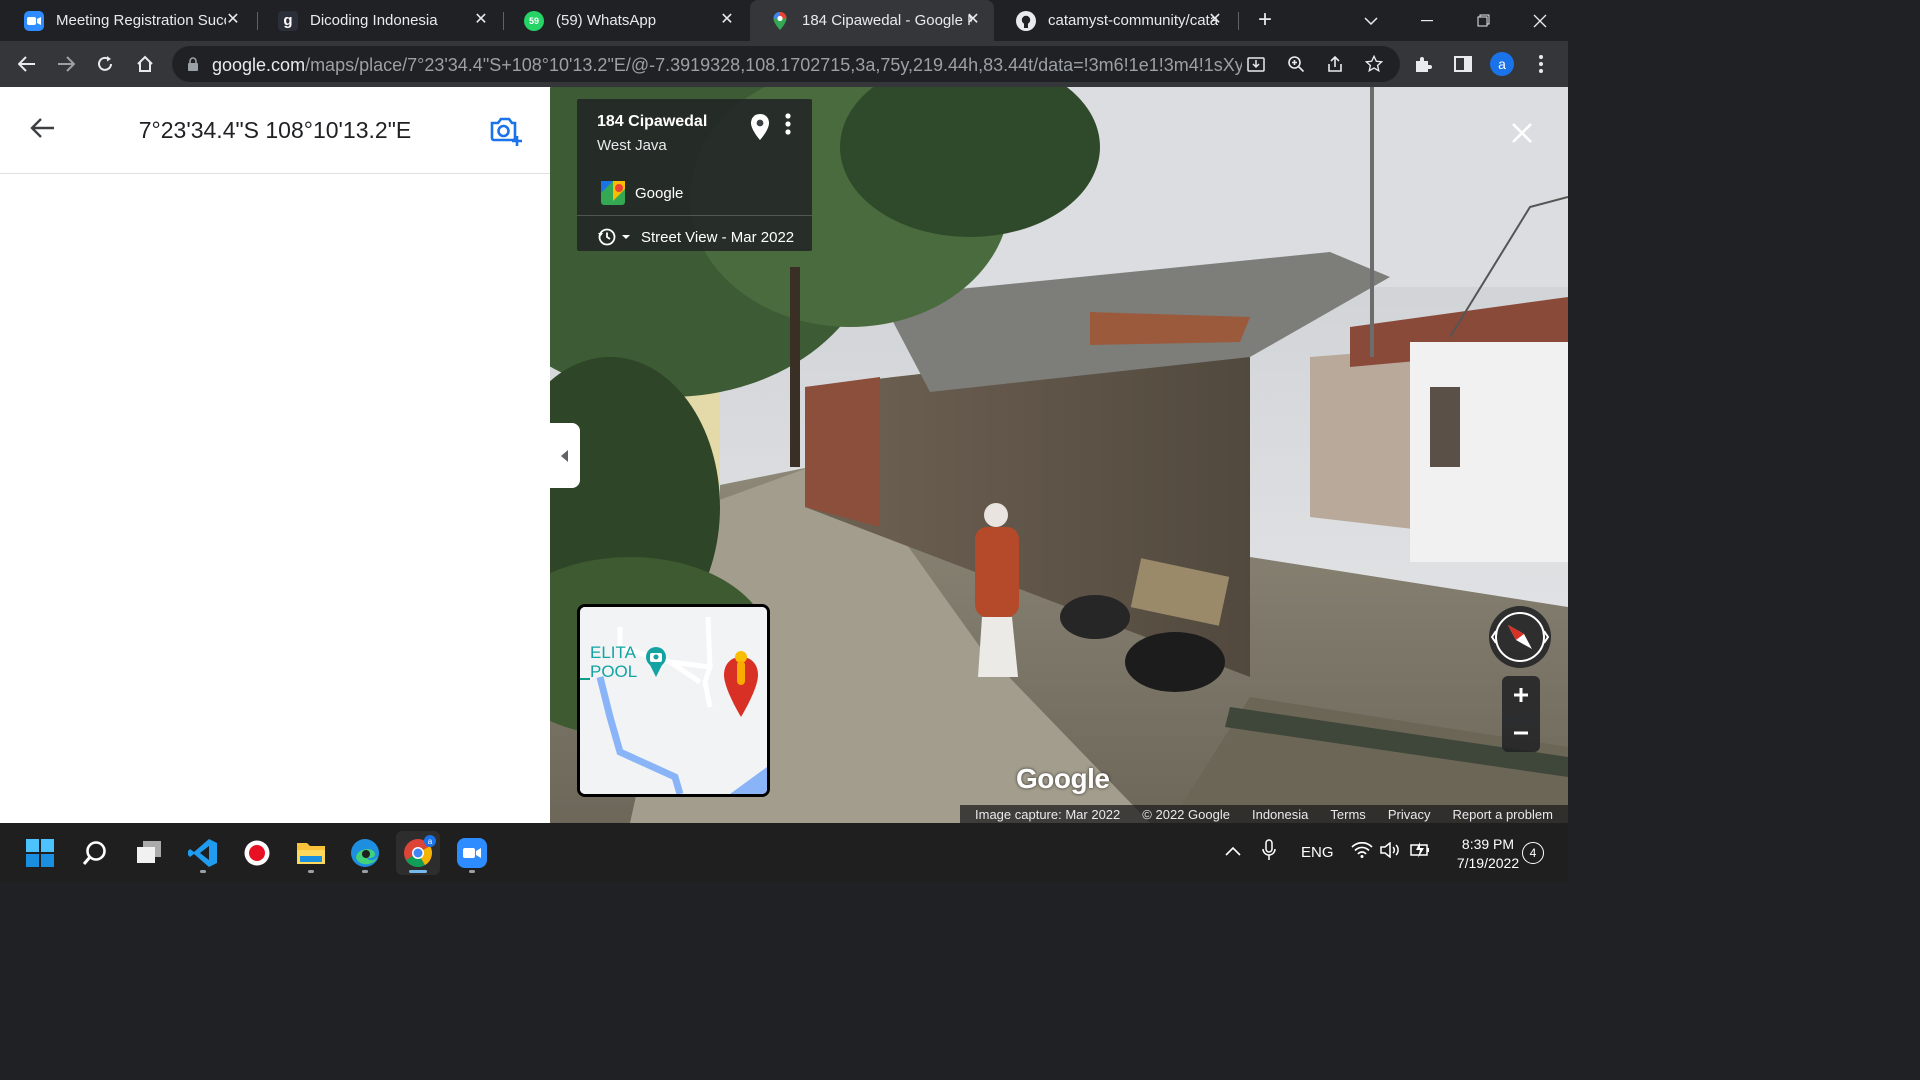 This screenshot has height=1080, width=1920. I want to click on coordinates-title: 7°23'34.4"S 108°10'13.2"E, so click(275, 130).